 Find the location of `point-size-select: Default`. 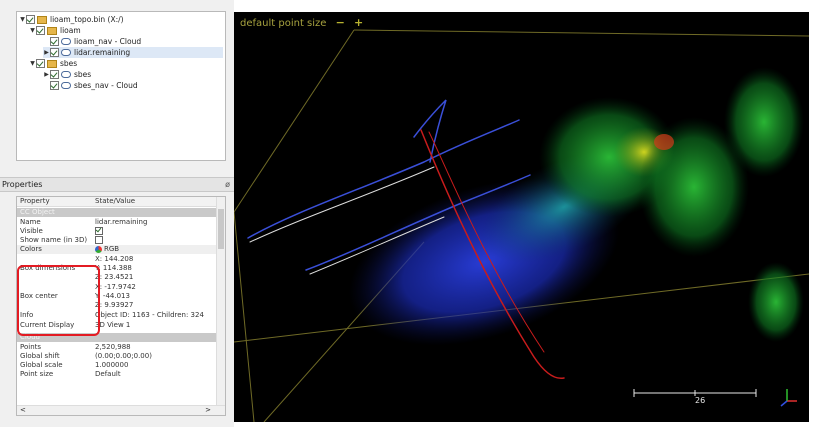

point-size-select: Default is located at coordinates (108, 374).